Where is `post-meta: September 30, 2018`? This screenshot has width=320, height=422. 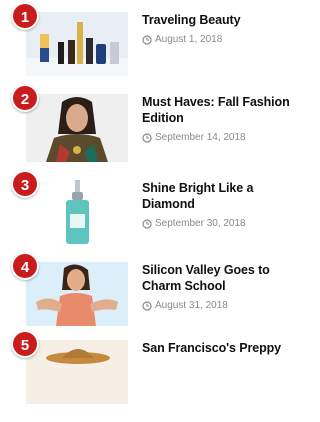 post-meta: September 30, 2018 is located at coordinates (224, 223).